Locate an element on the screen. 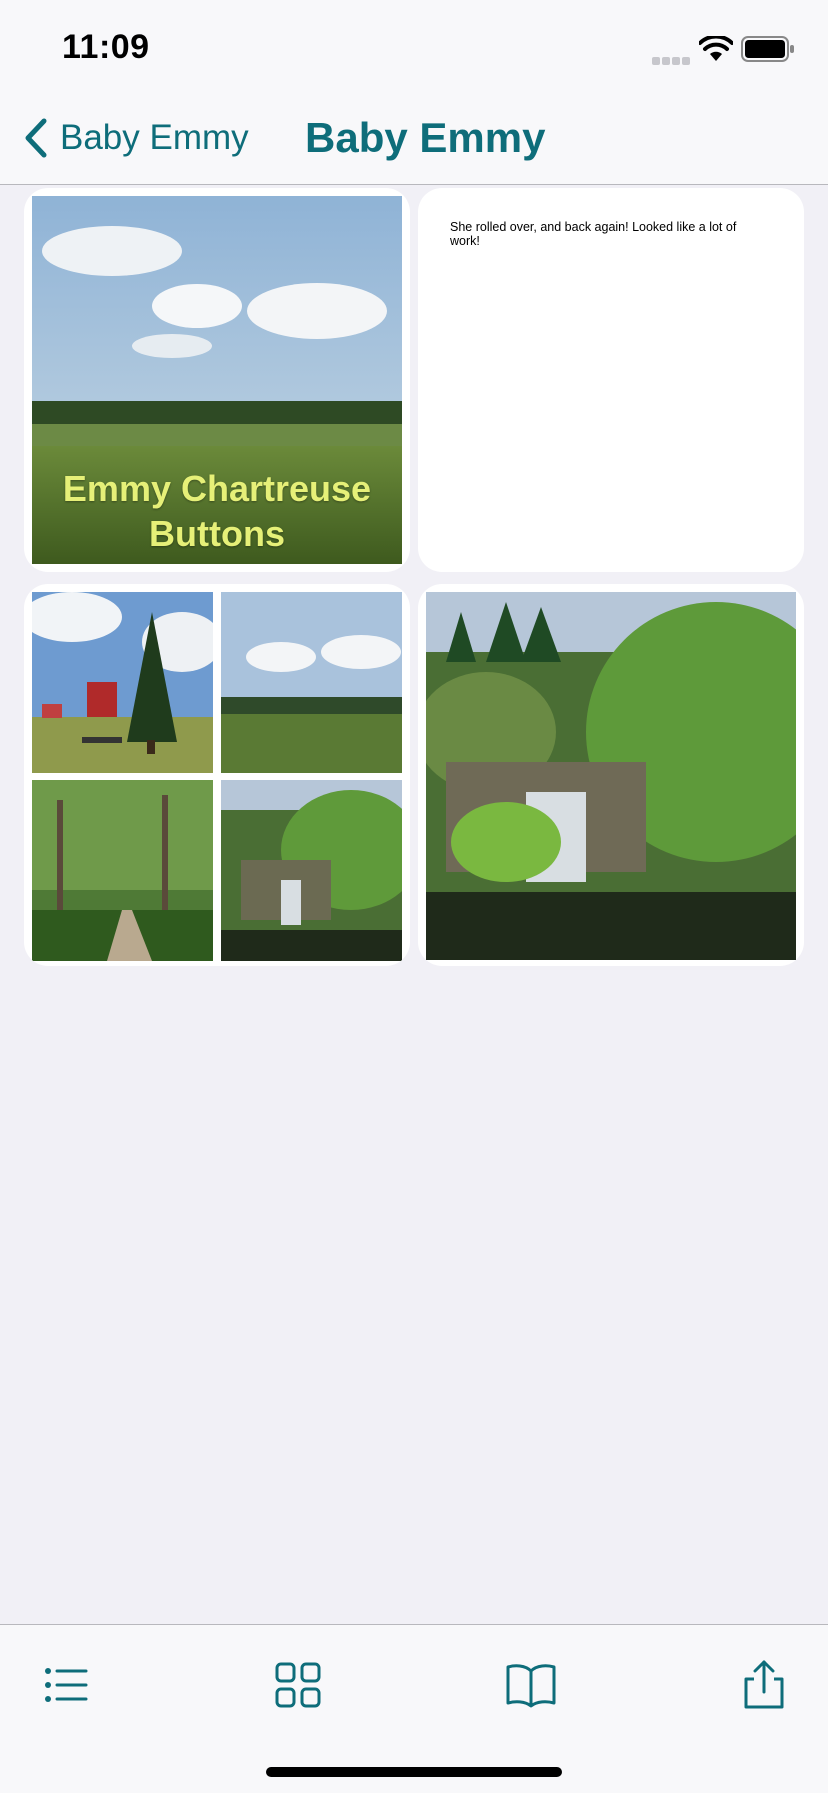 The image size is (828, 1793). chevron-left-icon is located at coordinates (36, 138).